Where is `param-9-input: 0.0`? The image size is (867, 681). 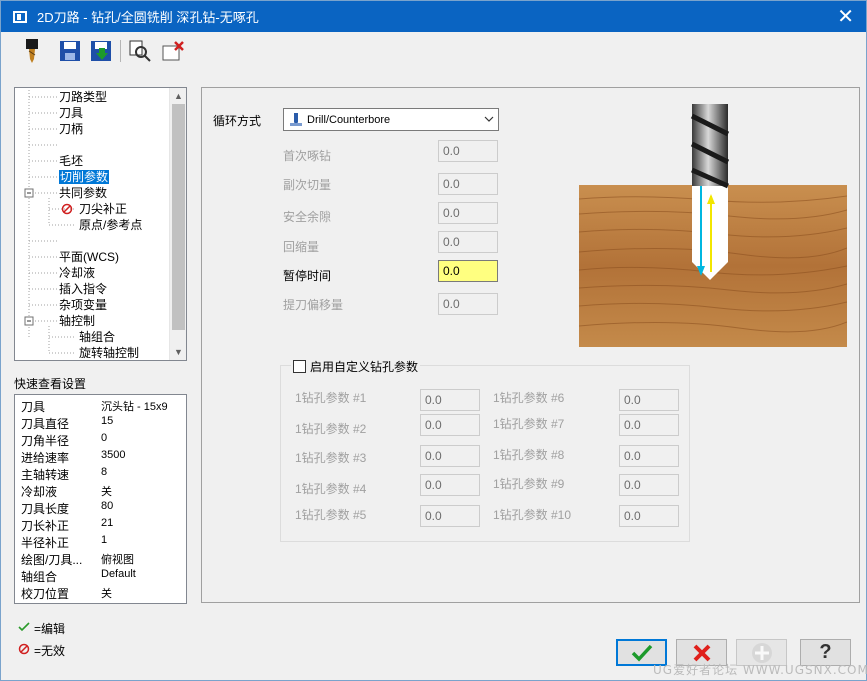
param-9-input: 0.0 is located at coordinates (649, 485).